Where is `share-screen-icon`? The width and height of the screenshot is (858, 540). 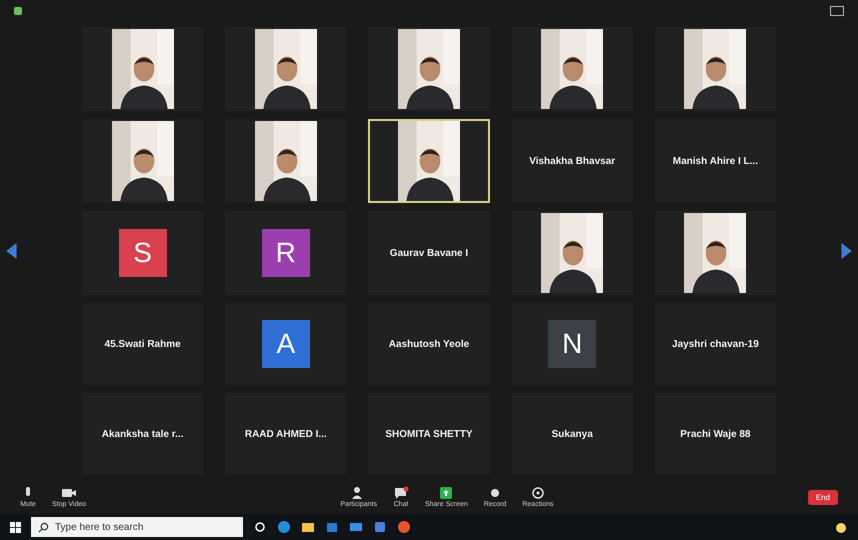 share-screen-icon is located at coordinates (446, 493).